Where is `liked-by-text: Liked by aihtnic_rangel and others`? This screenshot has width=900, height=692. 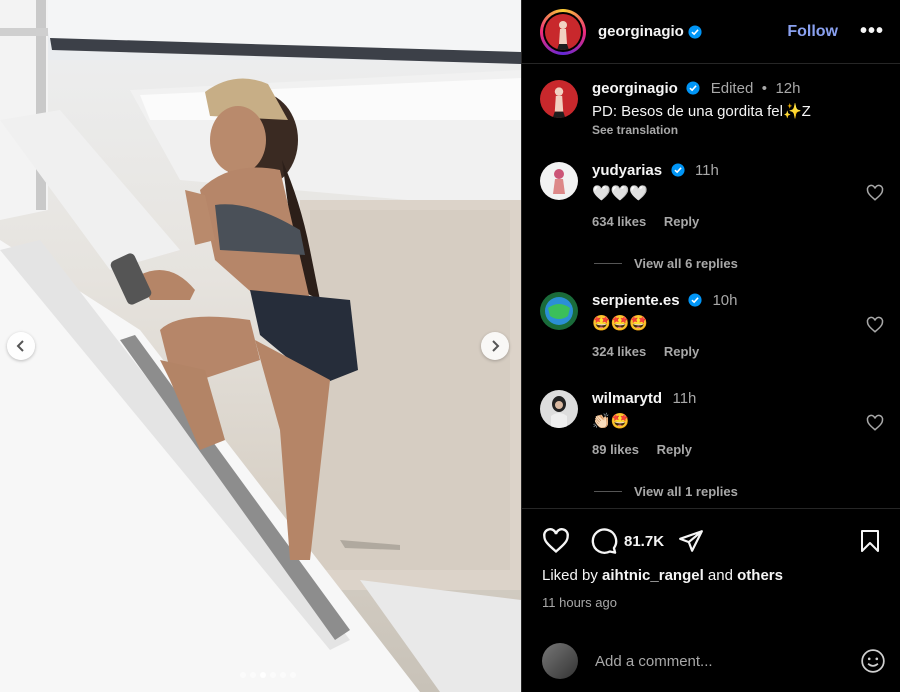 liked-by-text: Liked by aihtnic_rangel and others is located at coordinates (662, 575).